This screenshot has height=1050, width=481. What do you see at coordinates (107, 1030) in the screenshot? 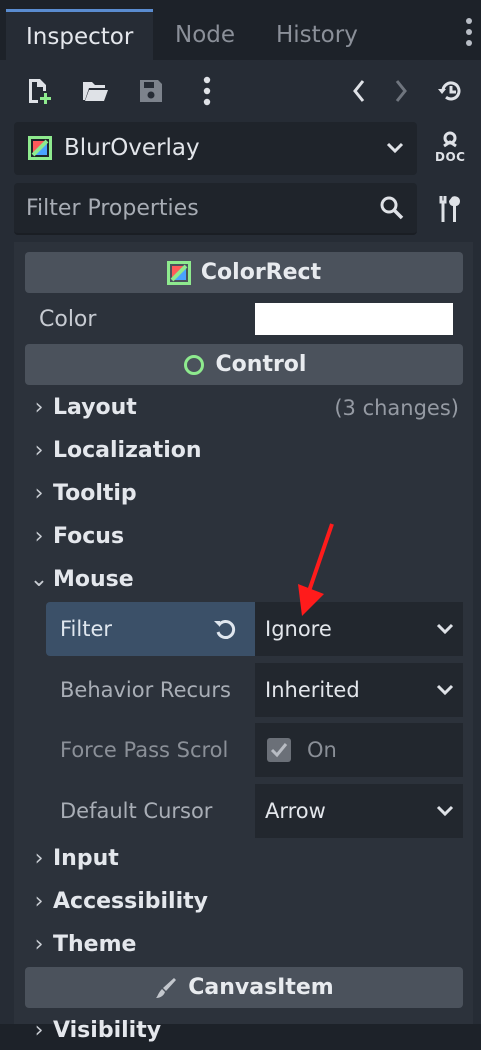
I see `section-label: Visibility` at bounding box center [107, 1030].